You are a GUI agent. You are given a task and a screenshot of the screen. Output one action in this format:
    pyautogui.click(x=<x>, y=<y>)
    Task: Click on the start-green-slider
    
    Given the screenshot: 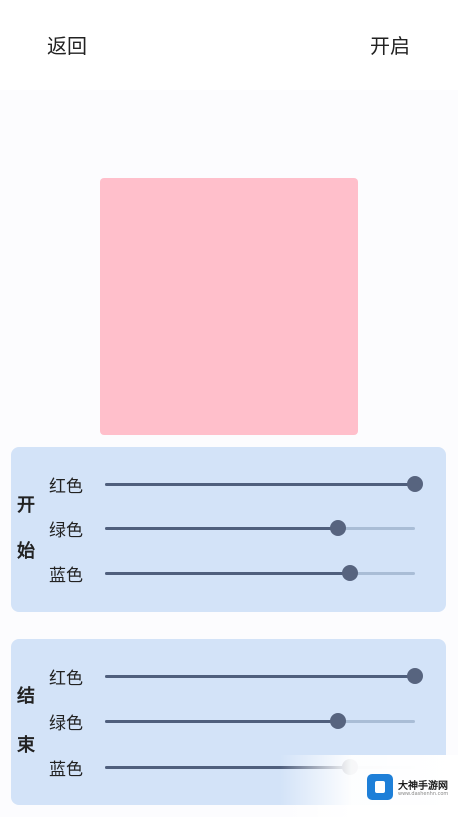 What is the action you would take?
    pyautogui.click(x=260, y=528)
    